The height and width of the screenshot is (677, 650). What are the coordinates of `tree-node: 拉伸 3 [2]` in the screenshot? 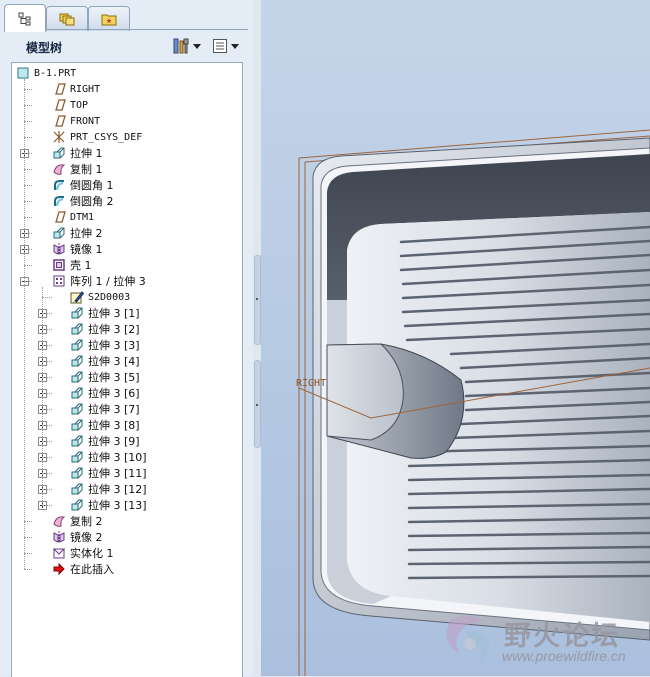 It's located at (105, 329).